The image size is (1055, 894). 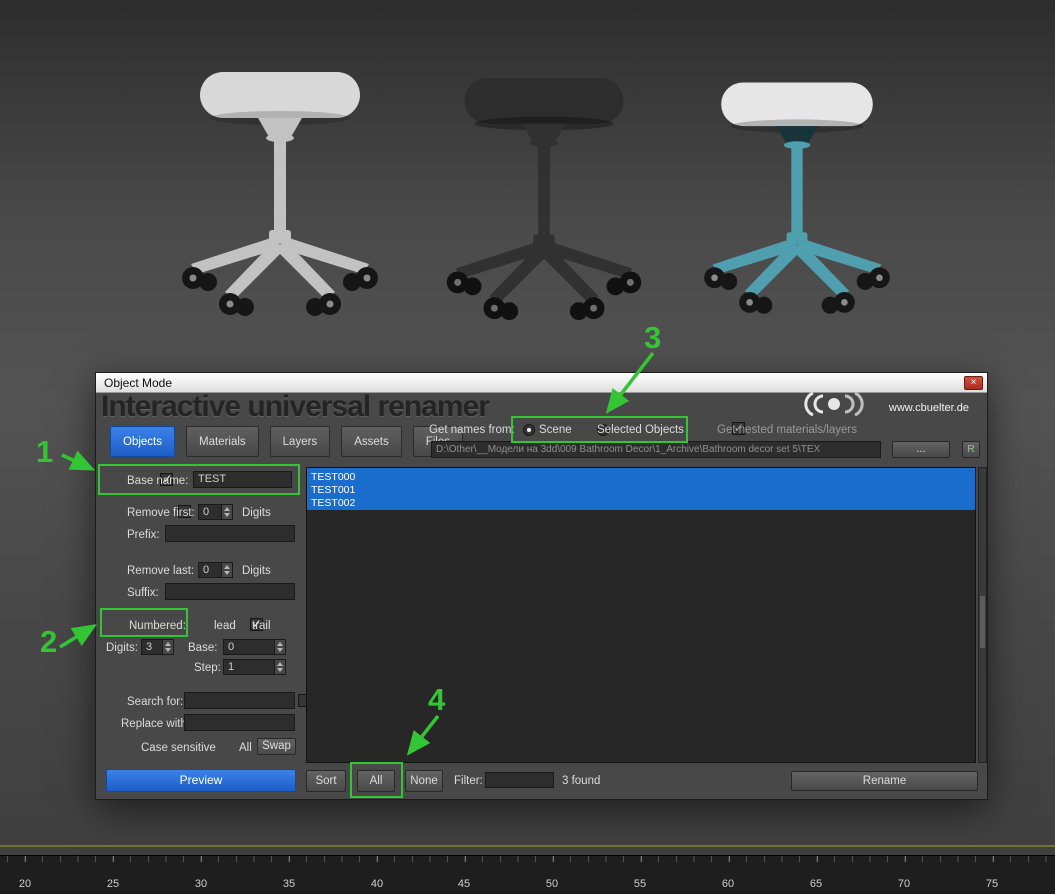 I want to click on tick-label: 25, so click(x=113, y=884).